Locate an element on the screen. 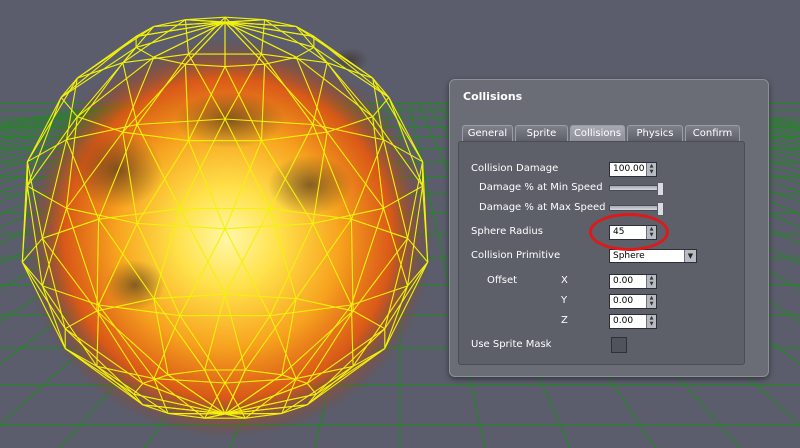  tab-general: General is located at coordinates (487, 133).